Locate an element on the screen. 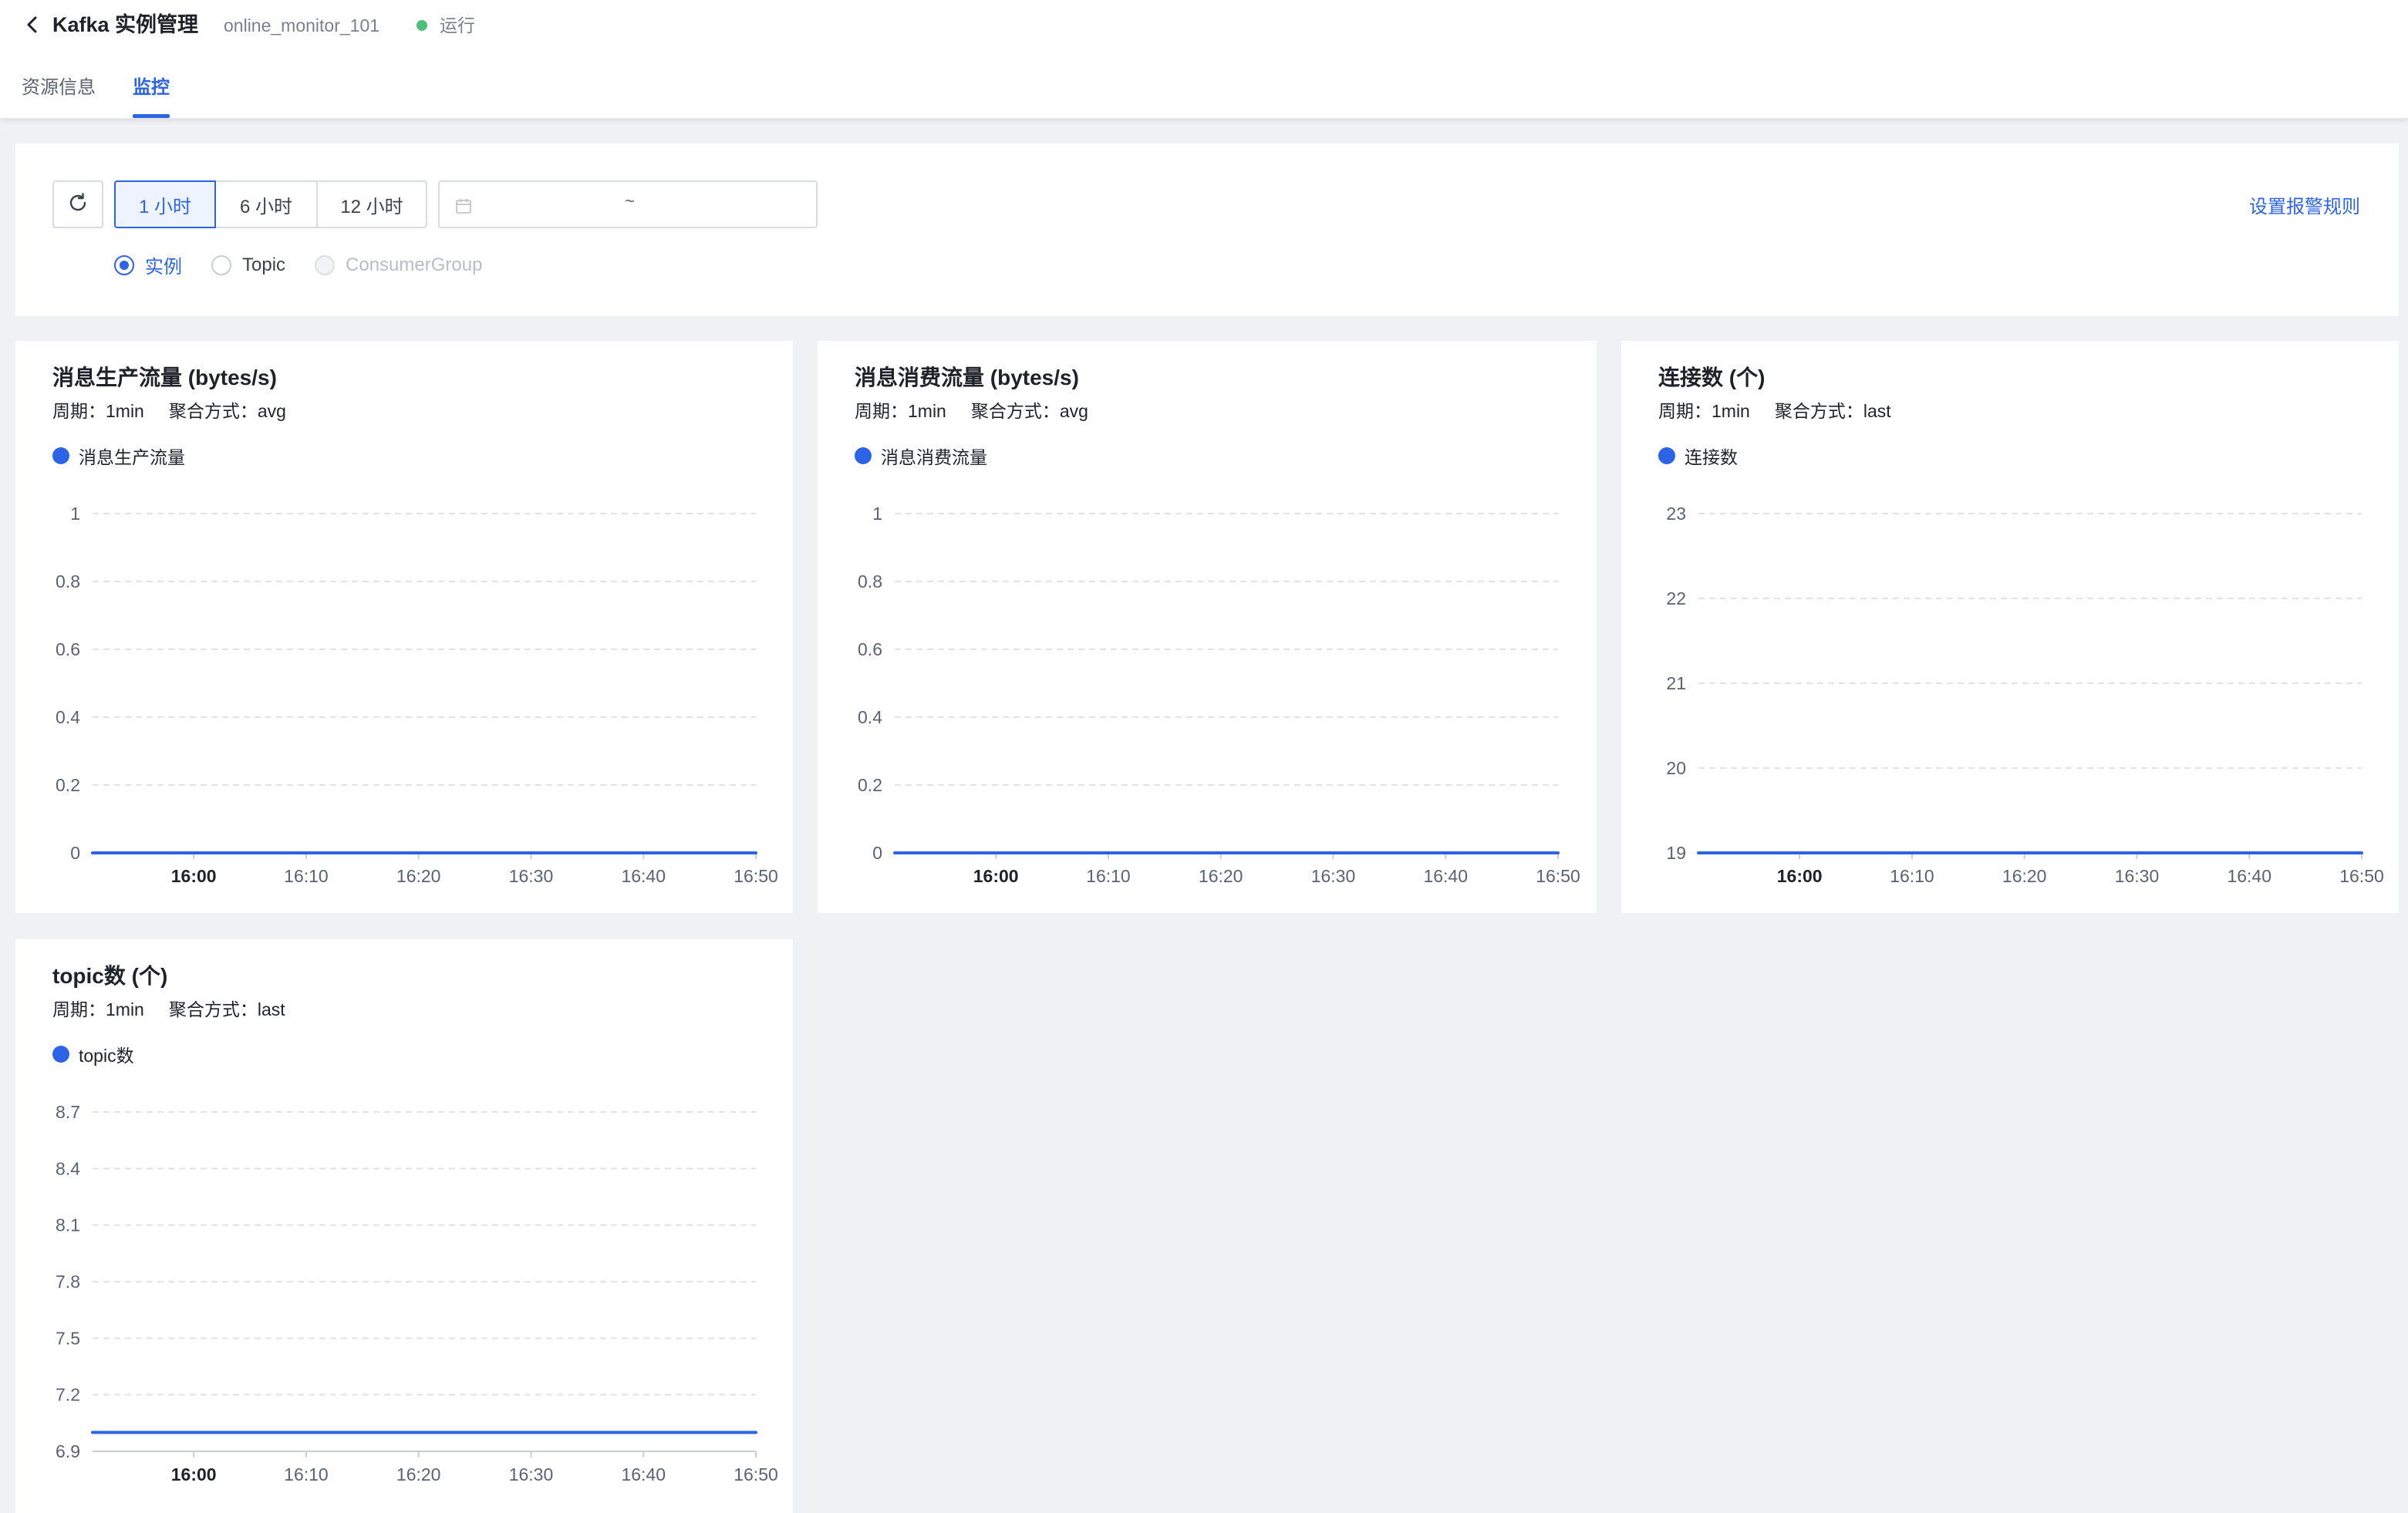  radio-instance: 实例 is located at coordinates (148, 264).